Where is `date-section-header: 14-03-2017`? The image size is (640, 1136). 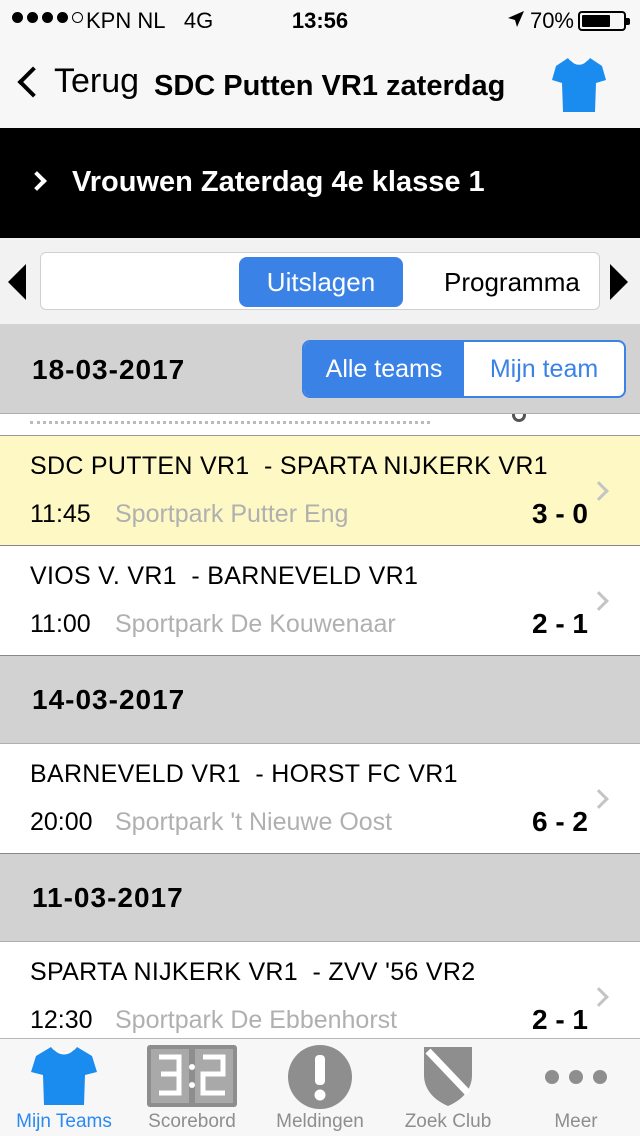 date-section-header: 14-03-2017 is located at coordinates (320, 700).